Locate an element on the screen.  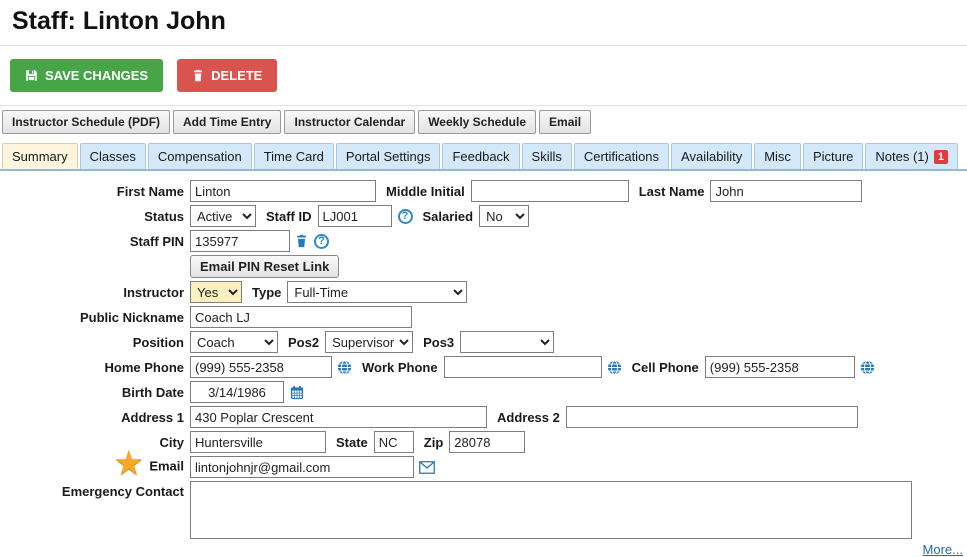
tab-portal-settings: Portal Settings is located at coordinates (388, 156).